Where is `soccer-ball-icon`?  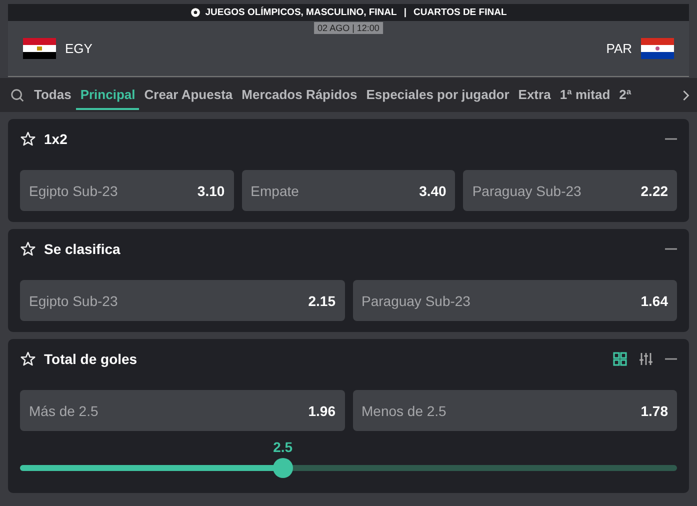 soccer-ball-icon is located at coordinates (196, 12).